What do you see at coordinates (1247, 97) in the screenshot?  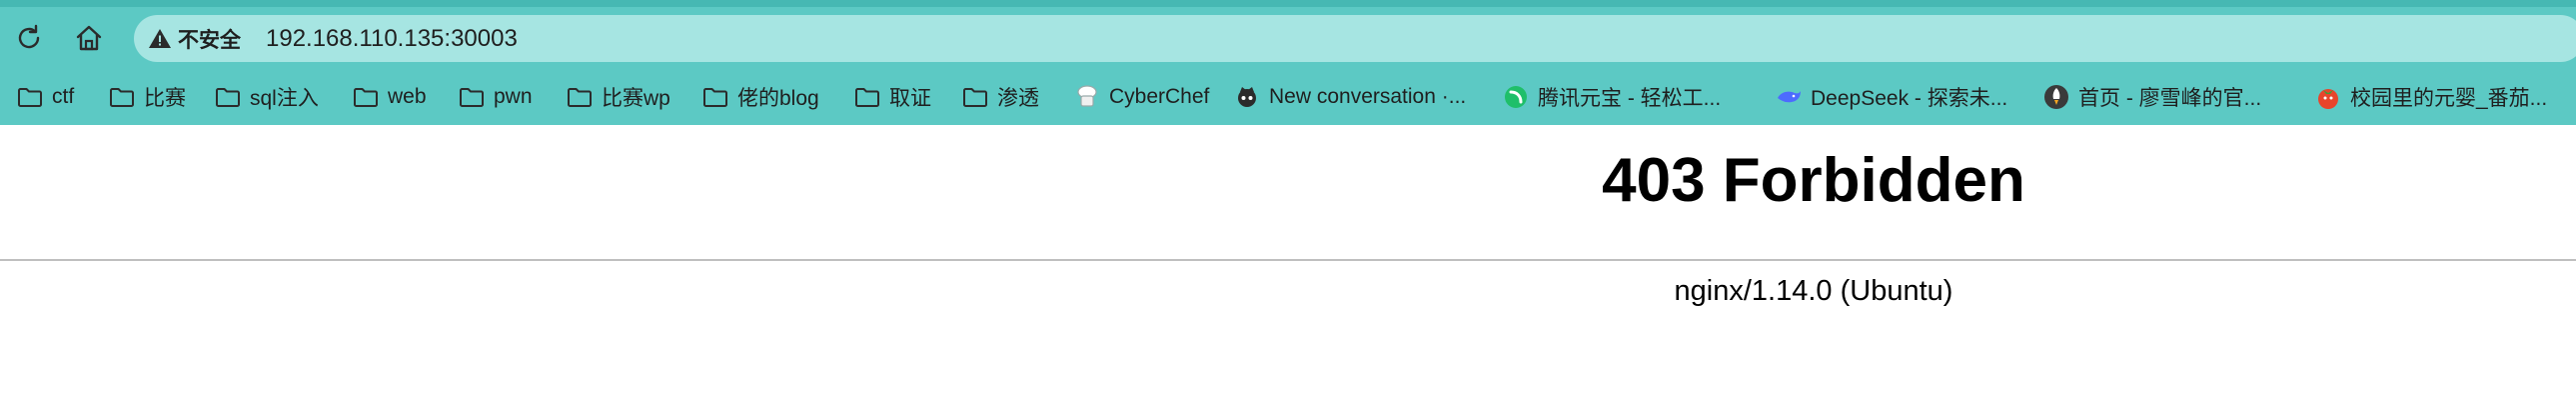 I see `github-icon` at bounding box center [1247, 97].